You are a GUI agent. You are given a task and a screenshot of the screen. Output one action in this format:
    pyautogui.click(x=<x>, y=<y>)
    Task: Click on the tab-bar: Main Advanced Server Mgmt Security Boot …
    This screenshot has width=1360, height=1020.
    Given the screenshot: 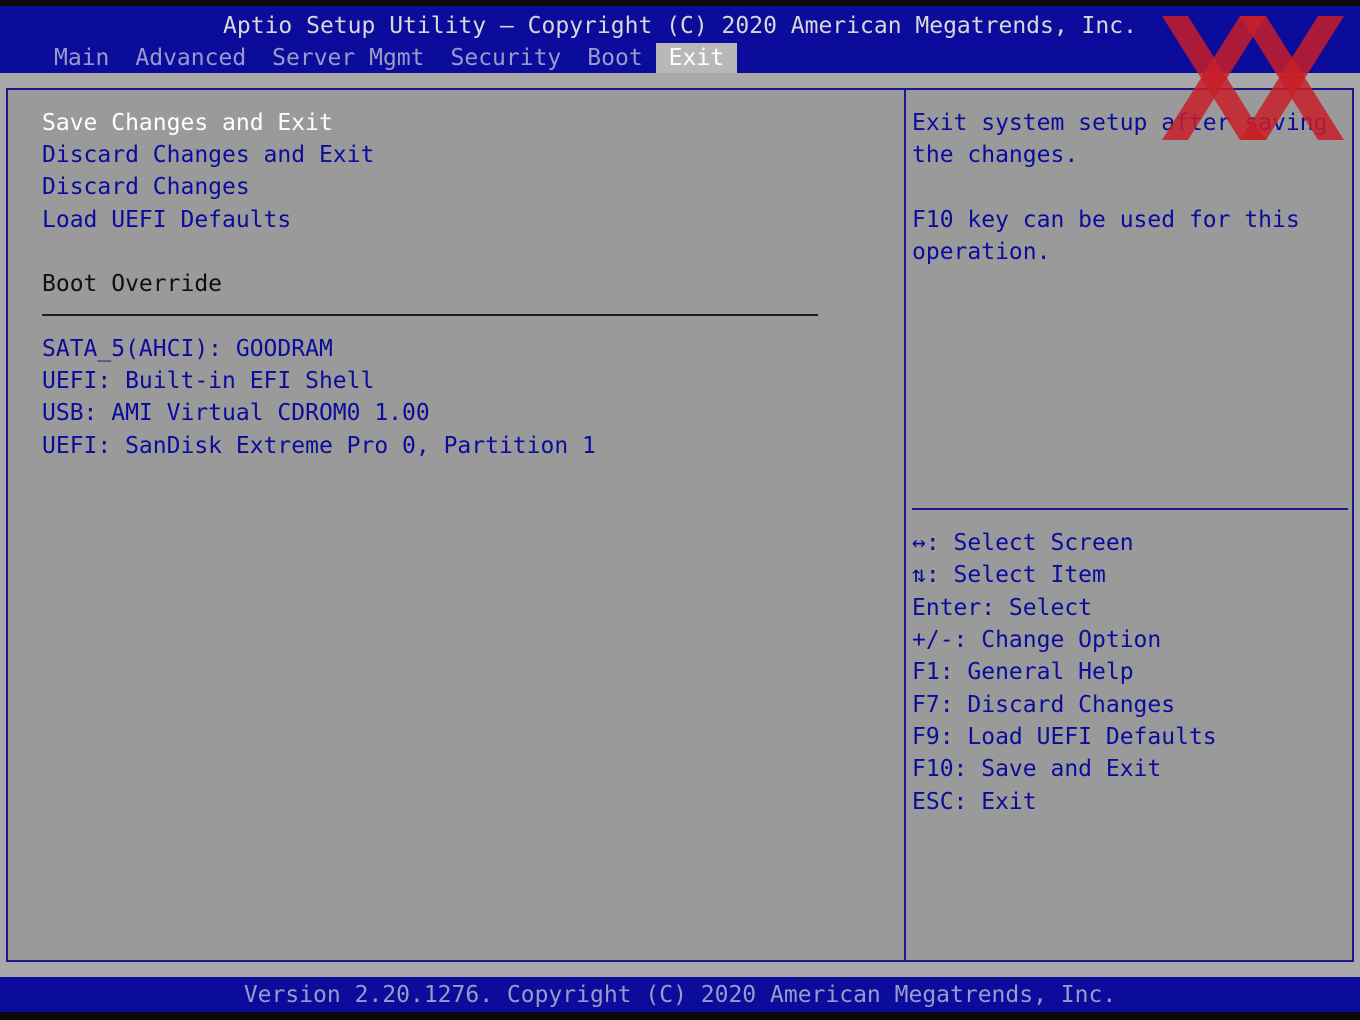 What is the action you would take?
    pyautogui.click(x=389, y=58)
    